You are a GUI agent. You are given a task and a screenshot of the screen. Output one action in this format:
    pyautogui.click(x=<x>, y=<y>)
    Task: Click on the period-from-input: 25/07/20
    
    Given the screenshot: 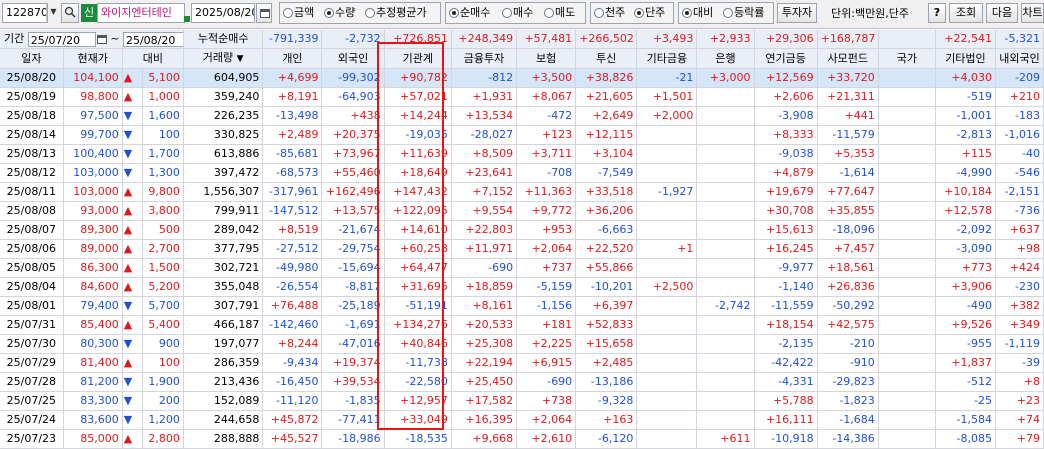 What is the action you would take?
    pyautogui.click(x=61, y=39)
    